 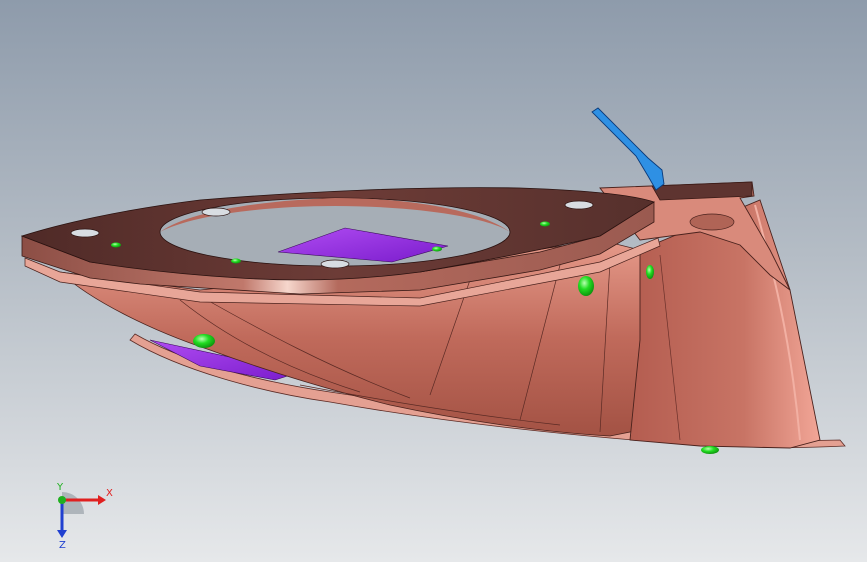 I want to click on x-axis-arrow, so click(x=102, y=500).